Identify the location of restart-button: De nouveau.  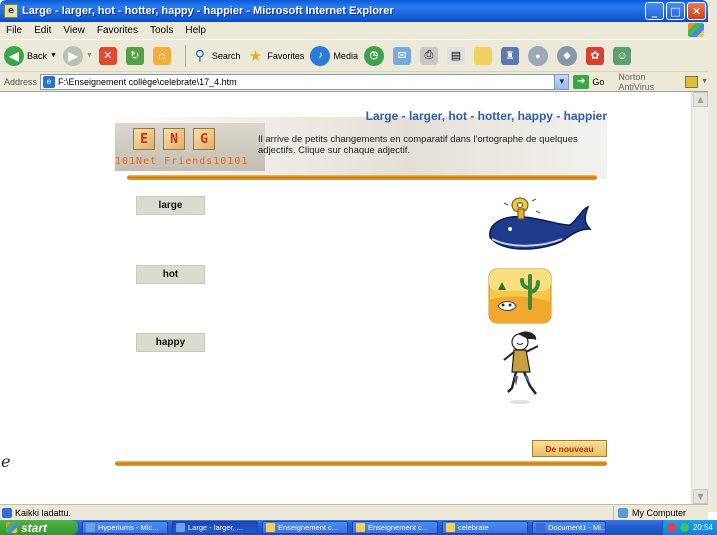
(569, 448).